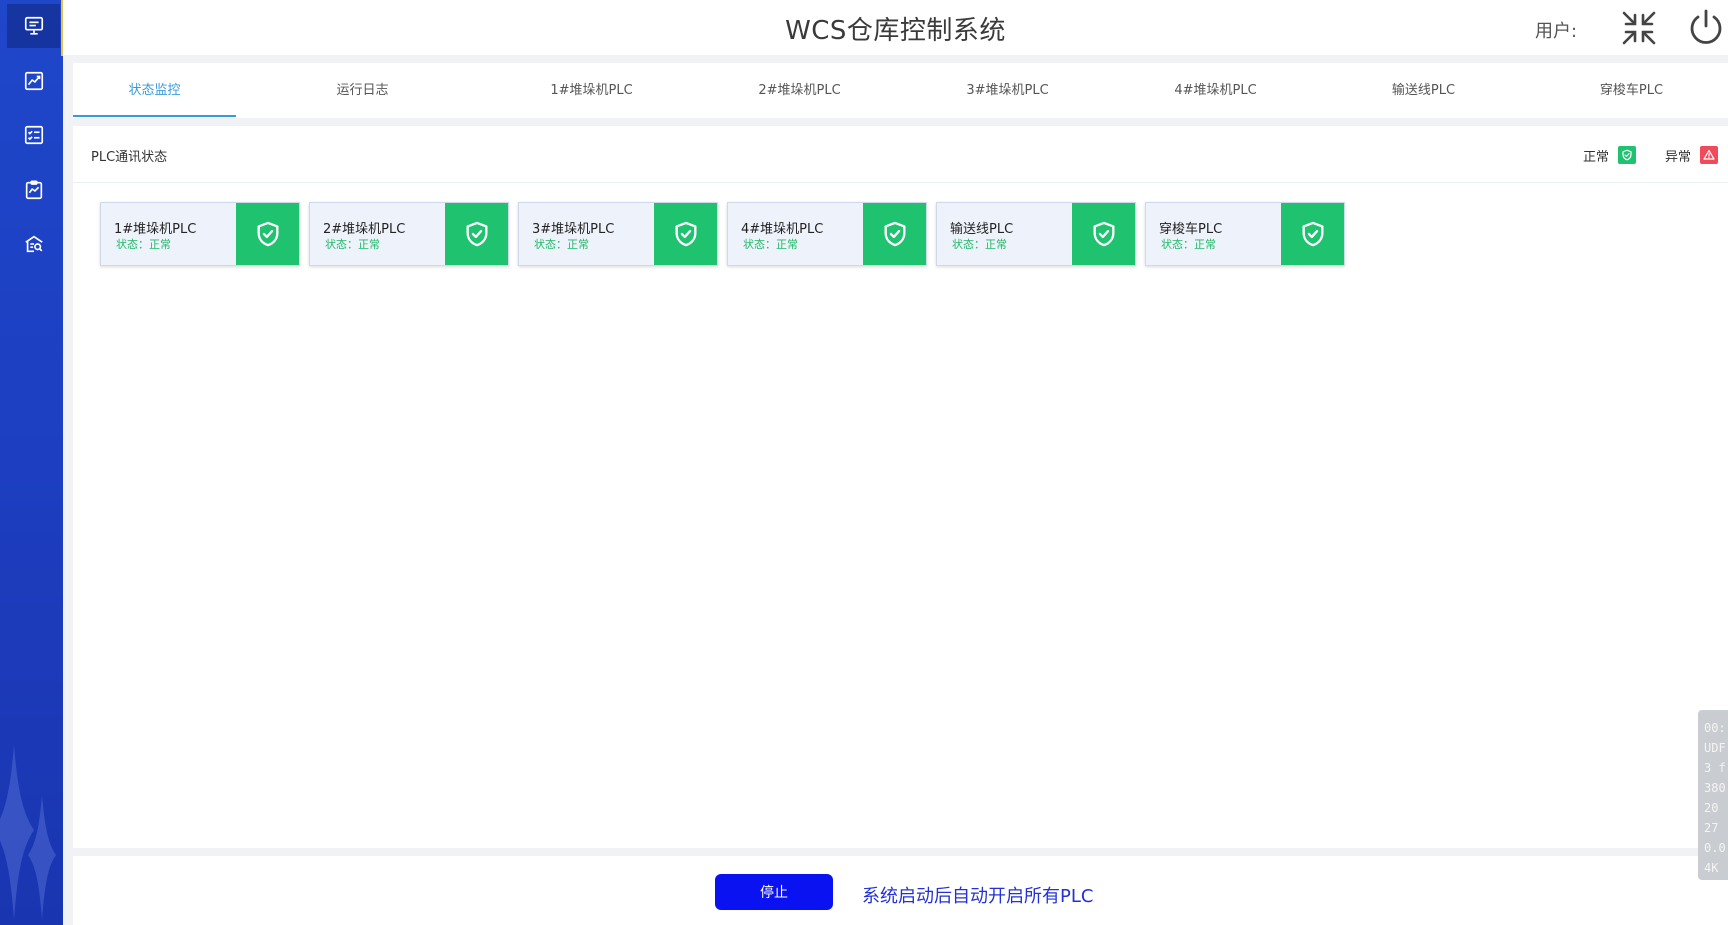 This screenshot has height=925, width=1728. I want to click on active-tab-indicator, so click(154, 116).